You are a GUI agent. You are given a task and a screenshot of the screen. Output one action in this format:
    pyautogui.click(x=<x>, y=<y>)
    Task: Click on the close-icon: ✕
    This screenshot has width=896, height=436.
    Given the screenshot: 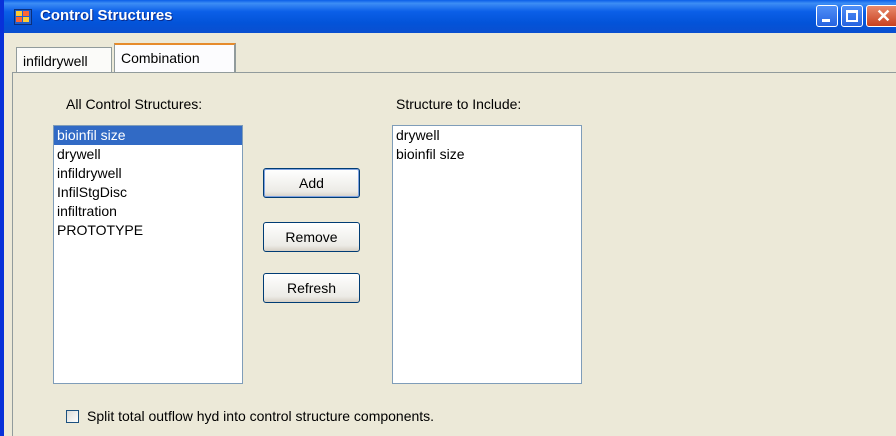 What is the action you would take?
    pyautogui.click(x=884, y=16)
    